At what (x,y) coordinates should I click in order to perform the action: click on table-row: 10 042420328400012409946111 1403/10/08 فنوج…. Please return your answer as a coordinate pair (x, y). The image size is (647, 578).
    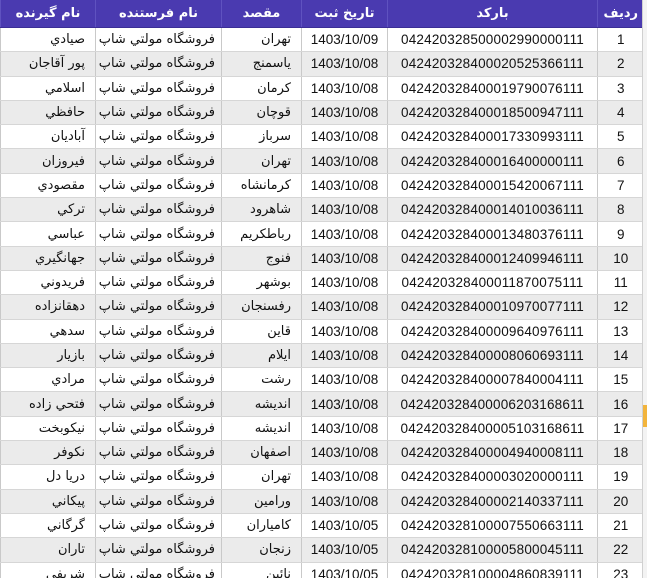
    Looking at the image, I should click on (322, 258).